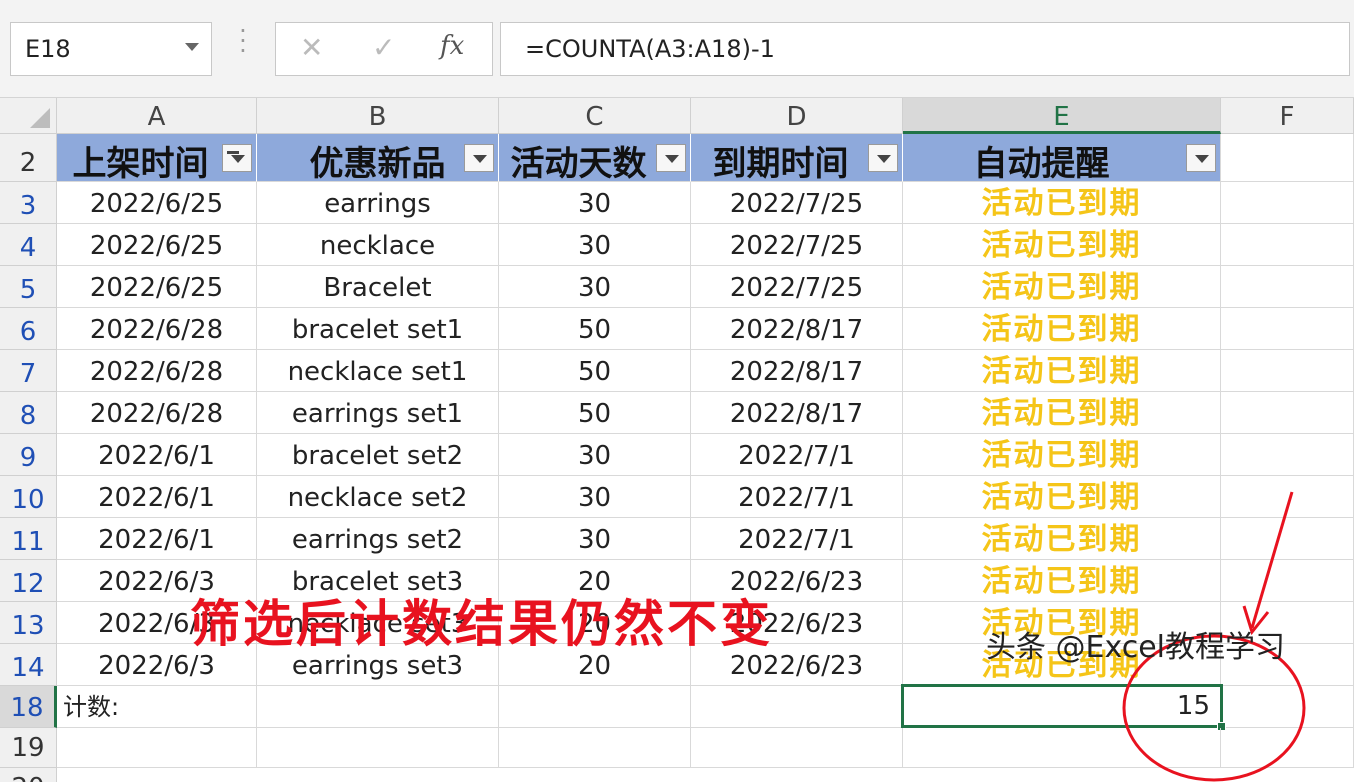  What do you see at coordinates (237, 158) in the screenshot?
I see `filter-active-icon` at bounding box center [237, 158].